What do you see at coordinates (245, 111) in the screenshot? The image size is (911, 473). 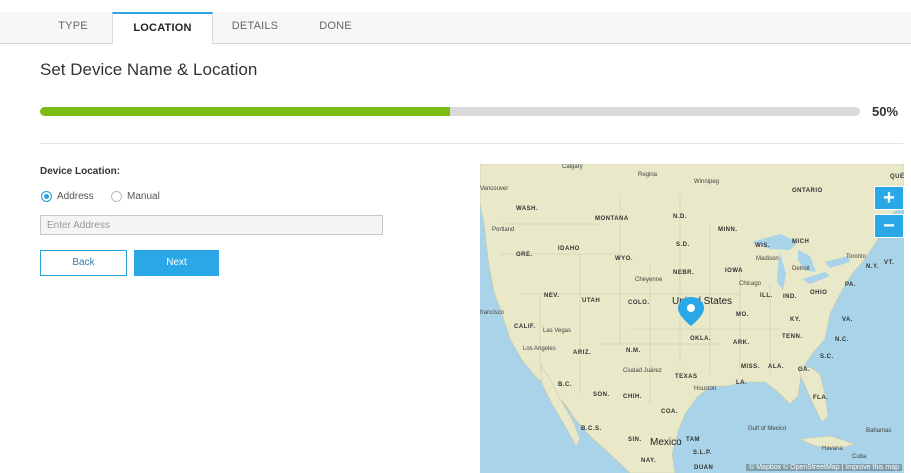 I see `progress-bar-fill` at bounding box center [245, 111].